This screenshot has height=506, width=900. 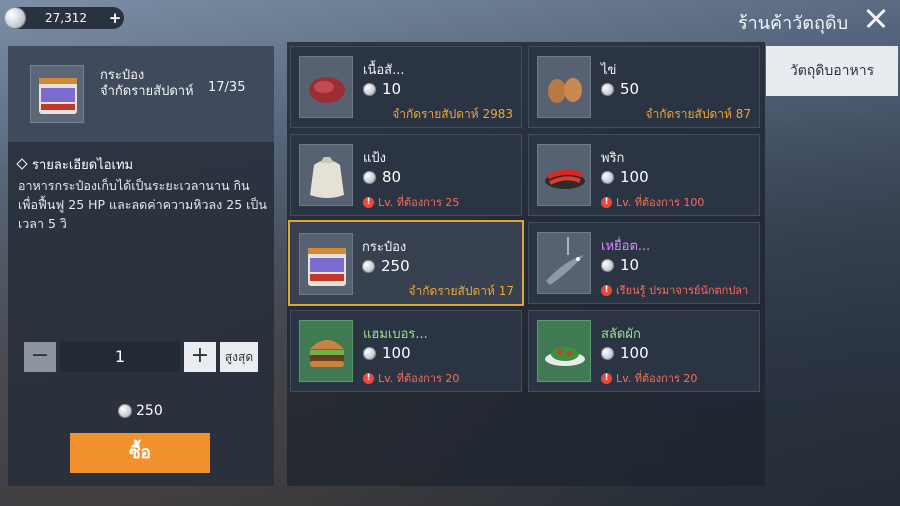 I want to click on chili-peppers-icon, so click(x=564, y=175).